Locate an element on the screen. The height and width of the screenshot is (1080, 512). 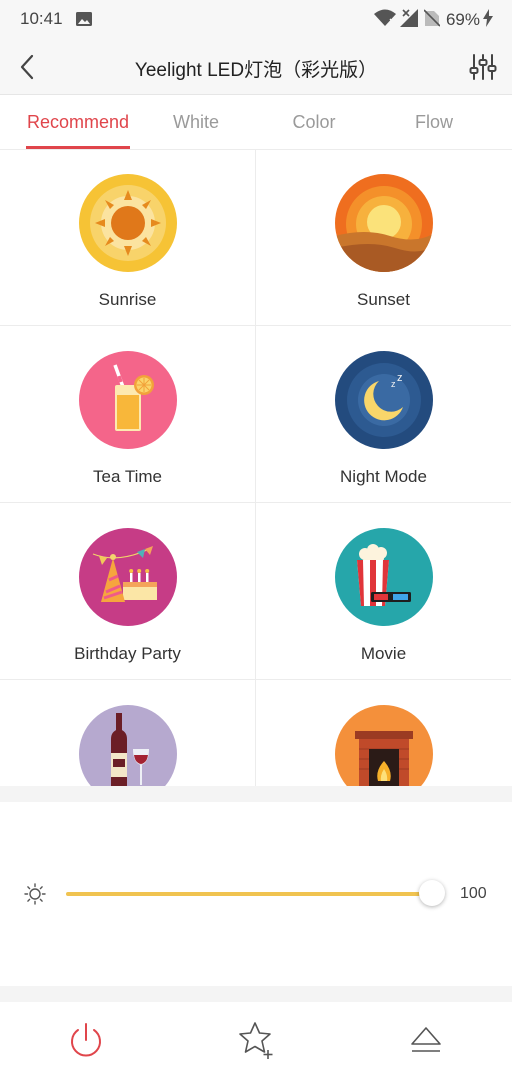
scene-sunset: Sunset is located at coordinates (383, 238).